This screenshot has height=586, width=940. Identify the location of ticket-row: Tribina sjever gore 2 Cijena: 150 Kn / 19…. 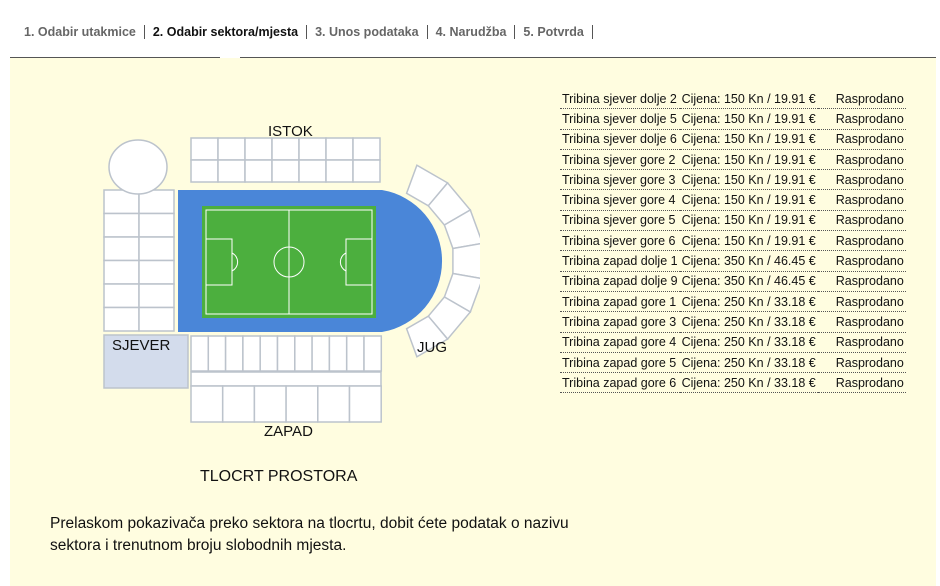
(733, 160).